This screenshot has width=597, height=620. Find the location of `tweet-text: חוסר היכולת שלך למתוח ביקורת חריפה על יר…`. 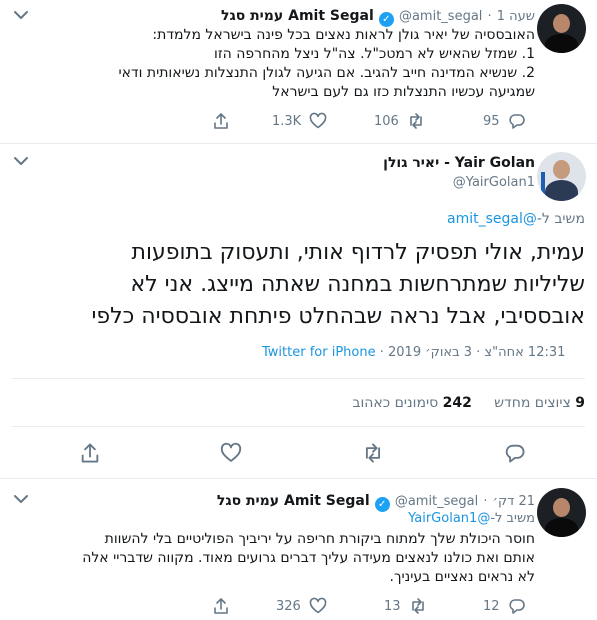

tweet-text: חוסר היכולת שלך למתוח ביקורת חריפה על יר… is located at coordinates (275, 558).